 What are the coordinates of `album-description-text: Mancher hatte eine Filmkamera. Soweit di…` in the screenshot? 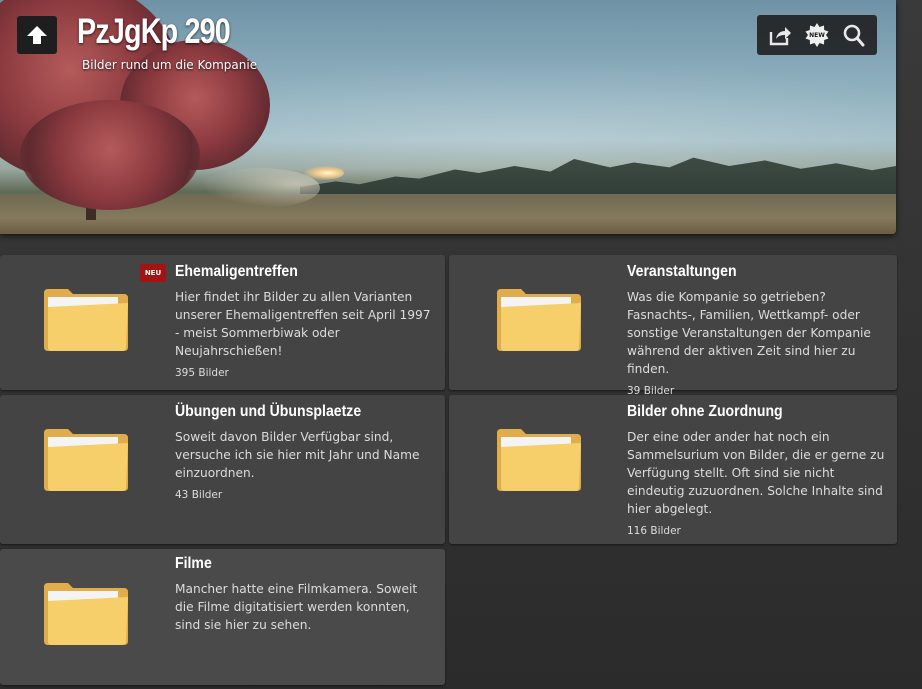 It's located at (296, 607).